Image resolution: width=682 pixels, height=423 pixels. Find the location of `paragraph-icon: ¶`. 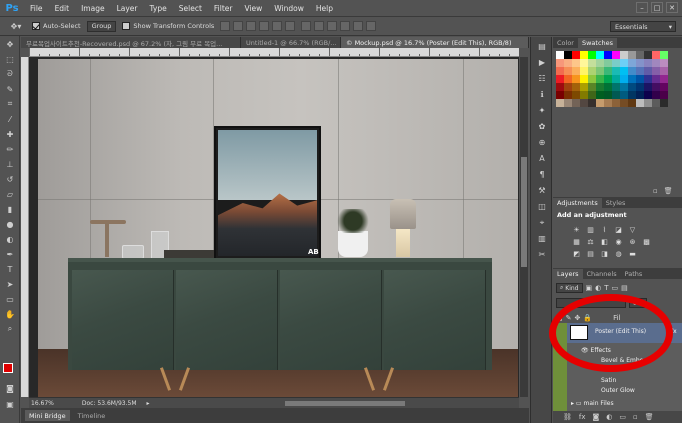

paragraph-icon: ¶ is located at coordinates (542, 174).